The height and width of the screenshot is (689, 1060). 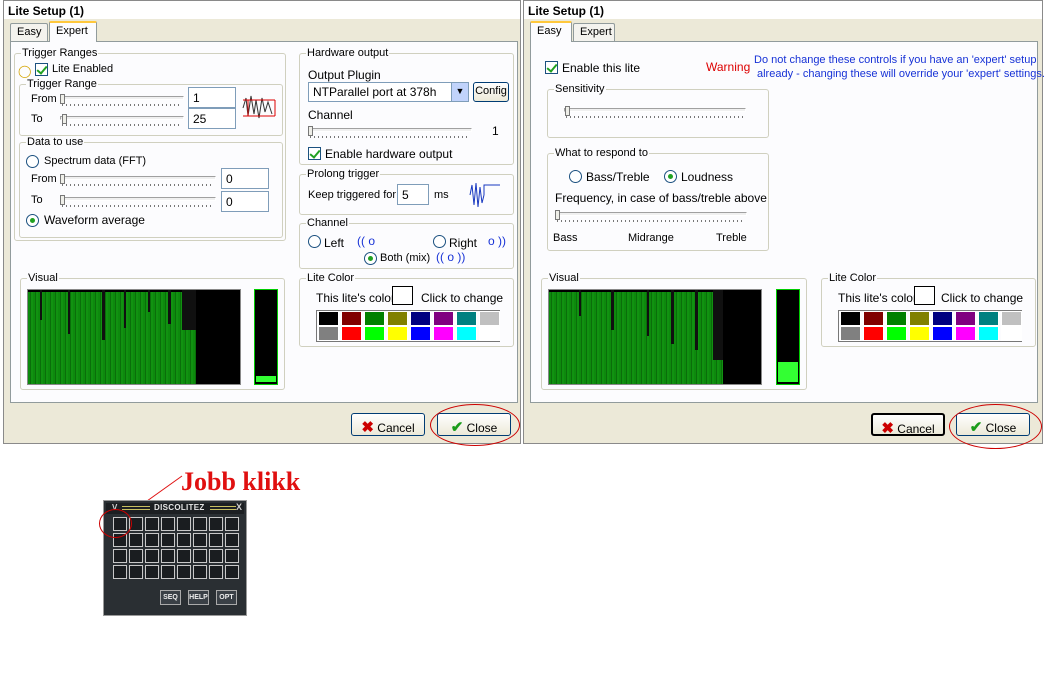 What do you see at coordinates (239, 507) in the screenshot?
I see `close-icon: X` at bounding box center [239, 507].